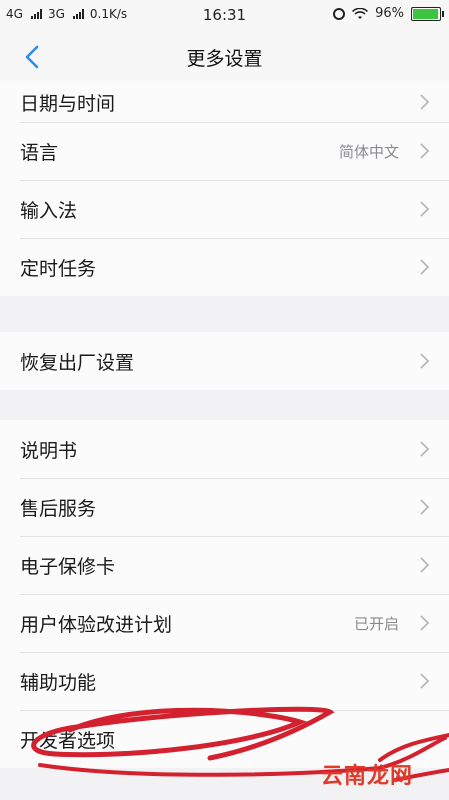  I want to click on settings-group-reset: 恢复出厂设置, so click(224, 361).